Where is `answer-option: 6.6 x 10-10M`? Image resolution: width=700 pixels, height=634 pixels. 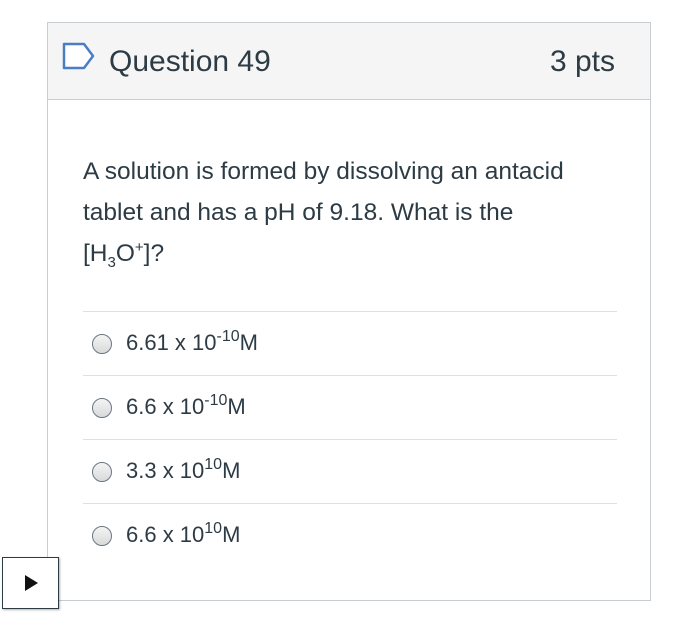
answer-option: 6.6 x 10-10M is located at coordinates (350, 407).